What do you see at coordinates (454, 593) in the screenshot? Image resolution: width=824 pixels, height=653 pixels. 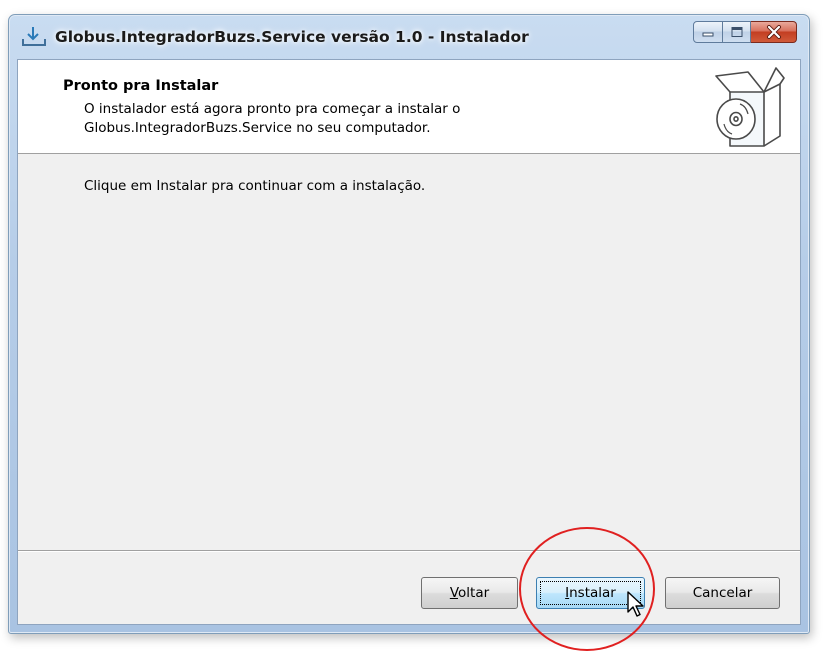 I see `back-button-mnemonic: V` at bounding box center [454, 593].